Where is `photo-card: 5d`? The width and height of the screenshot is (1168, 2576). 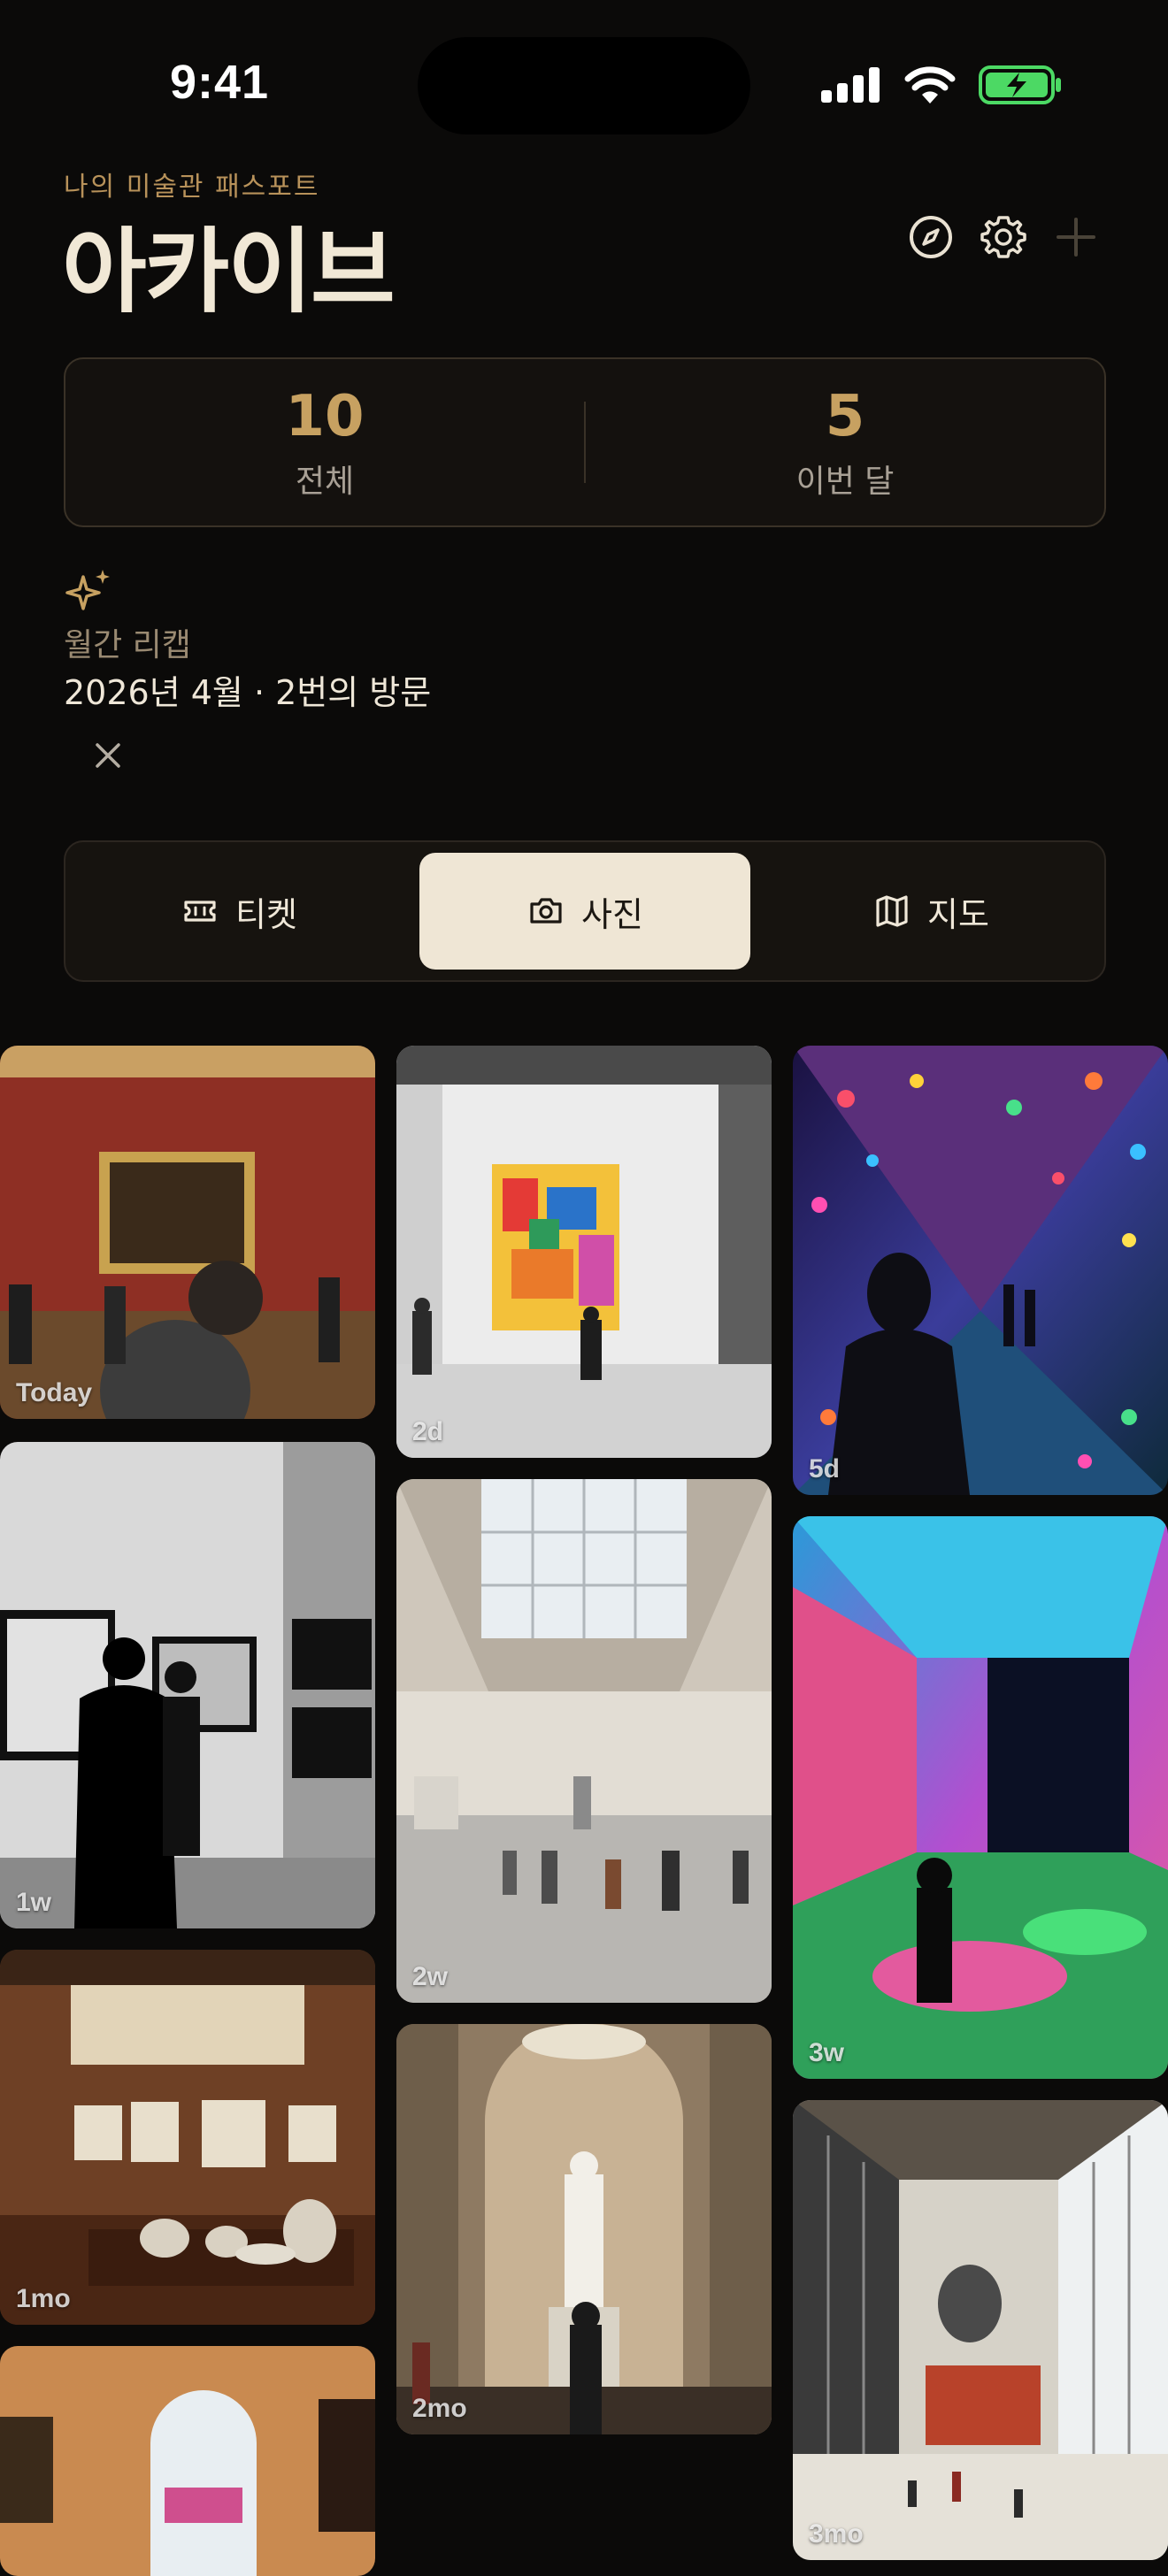
photo-card: 5d is located at coordinates (981, 1270).